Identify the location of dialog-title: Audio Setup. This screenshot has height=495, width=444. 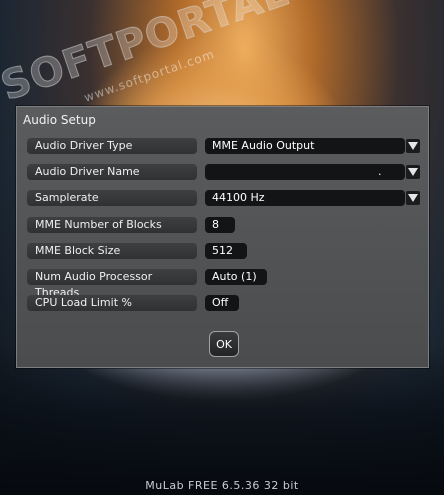
(59, 120).